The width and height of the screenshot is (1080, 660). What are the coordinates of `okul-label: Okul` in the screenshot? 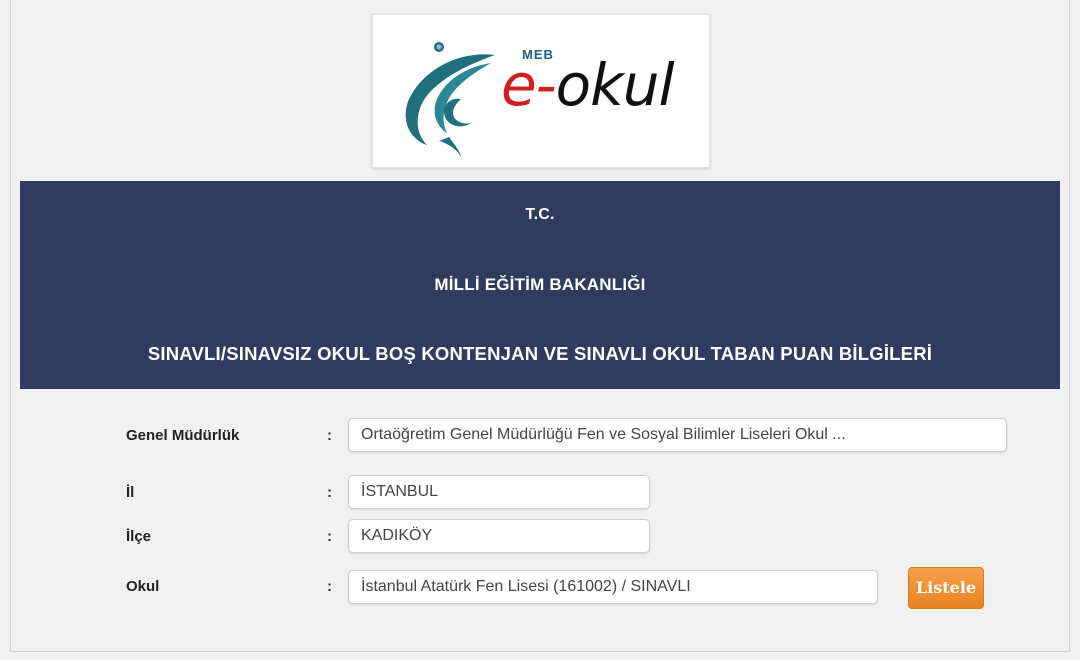 It's located at (143, 586).